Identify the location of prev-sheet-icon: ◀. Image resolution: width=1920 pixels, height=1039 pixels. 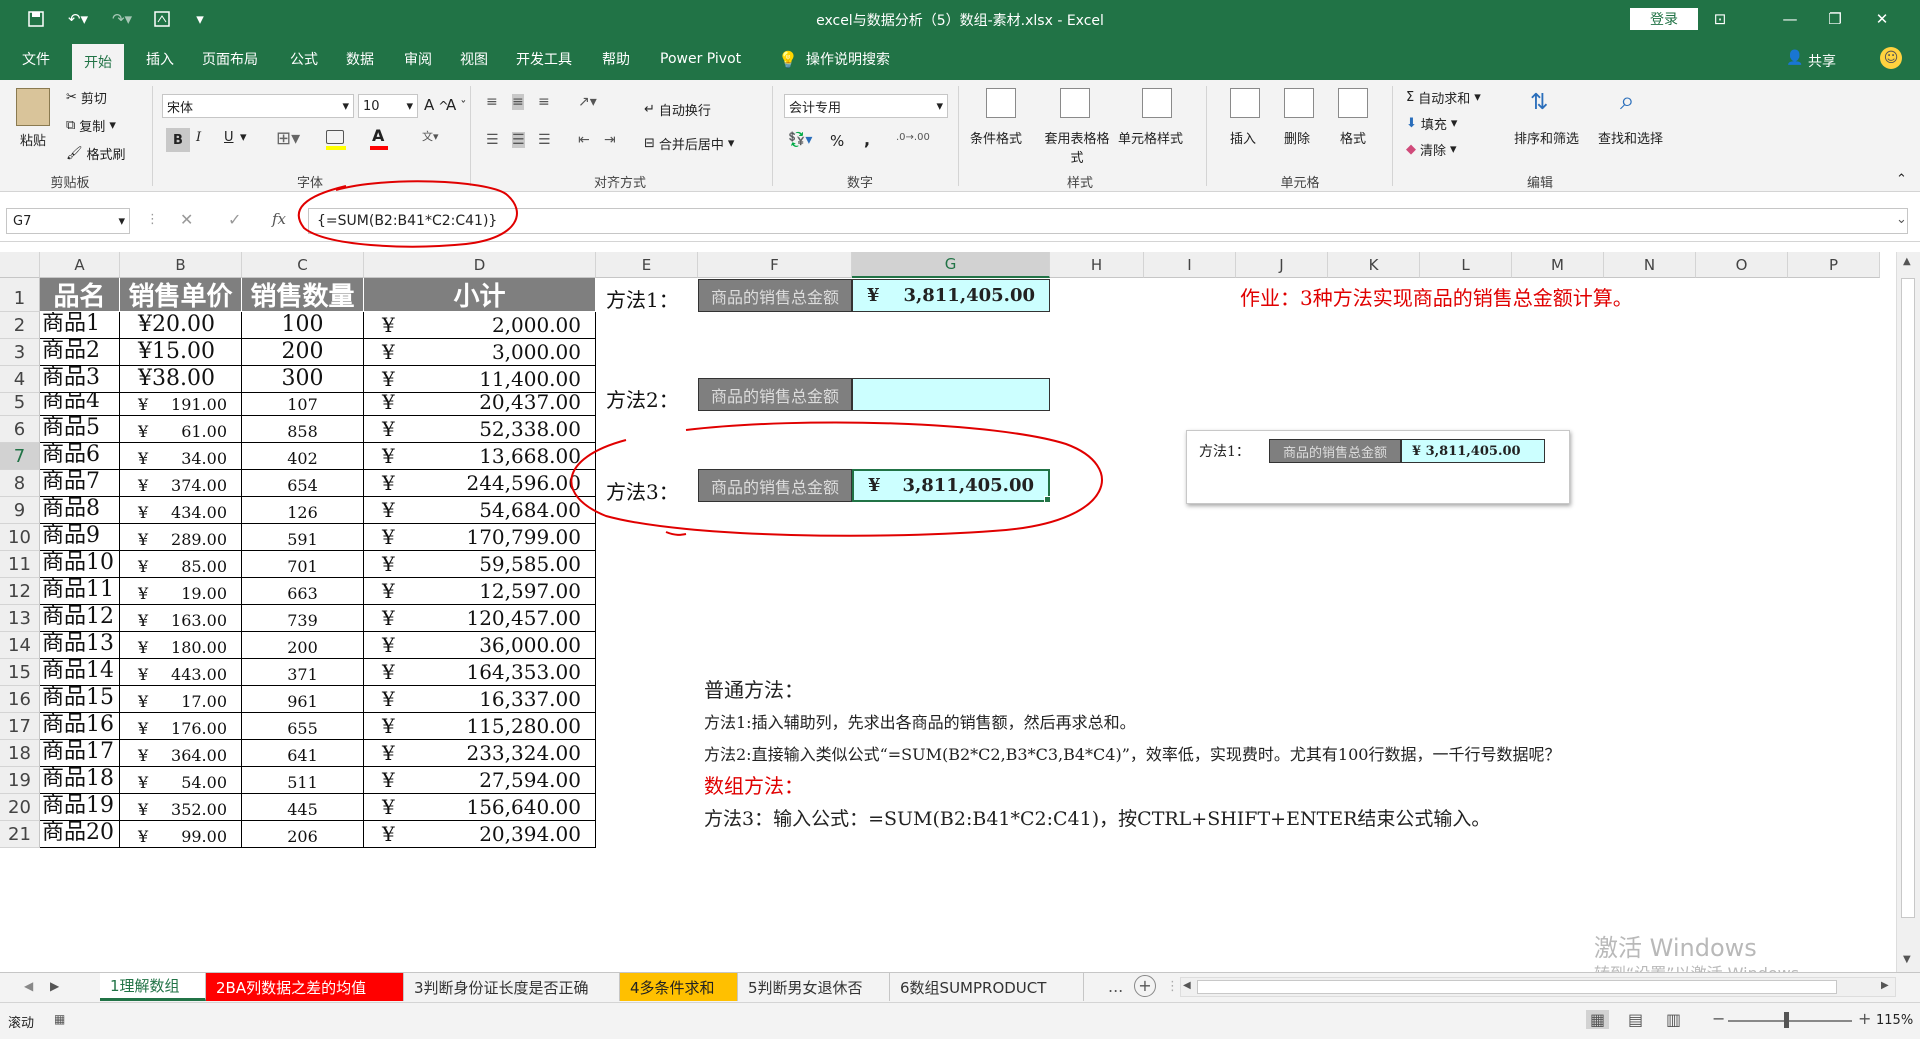
(28, 986).